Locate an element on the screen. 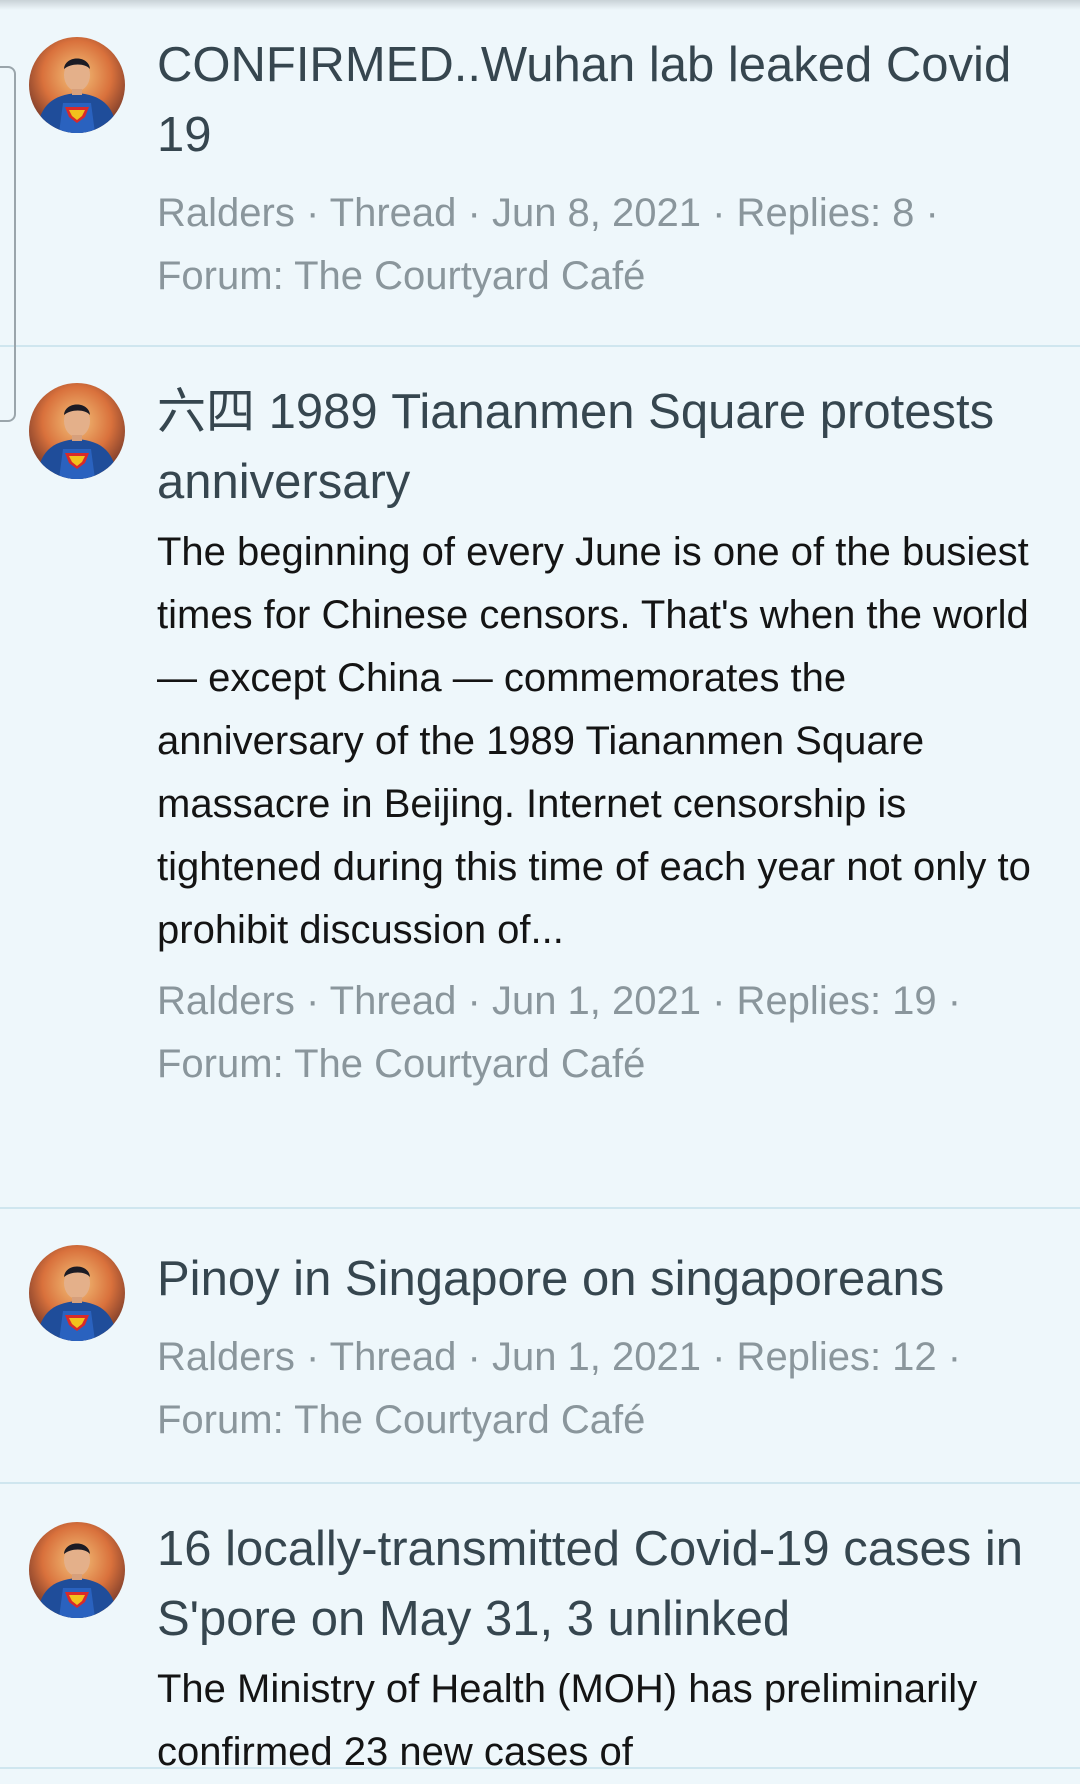  result-title: CONFIRMED..Wuhan lab leaked Covid 19 is located at coordinates (608, 100).